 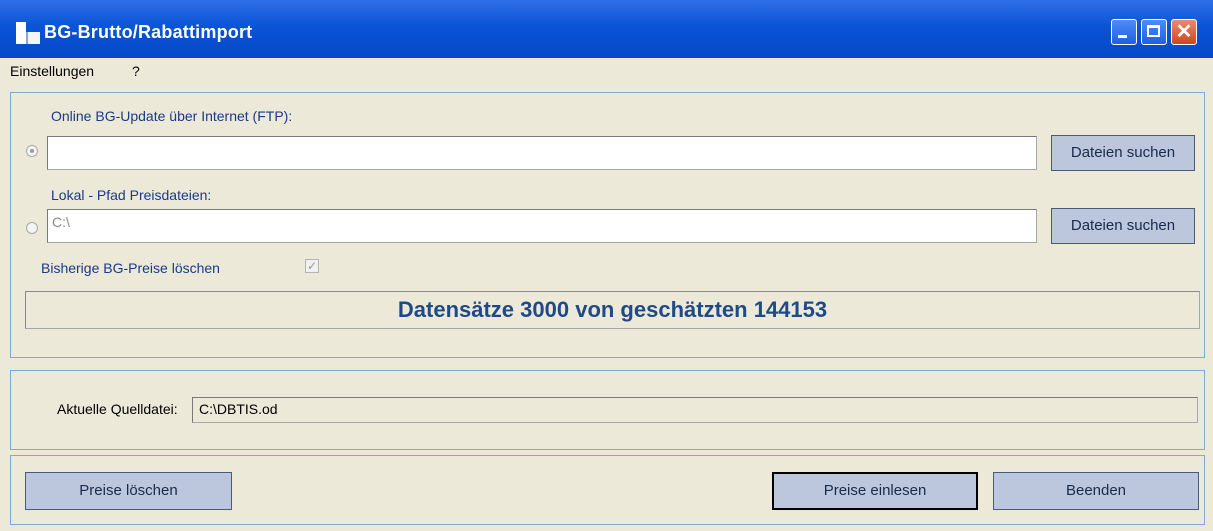 What do you see at coordinates (172, 116) in the screenshot?
I see `online-update-label: Online BG-Update über Internet (FTP):` at bounding box center [172, 116].